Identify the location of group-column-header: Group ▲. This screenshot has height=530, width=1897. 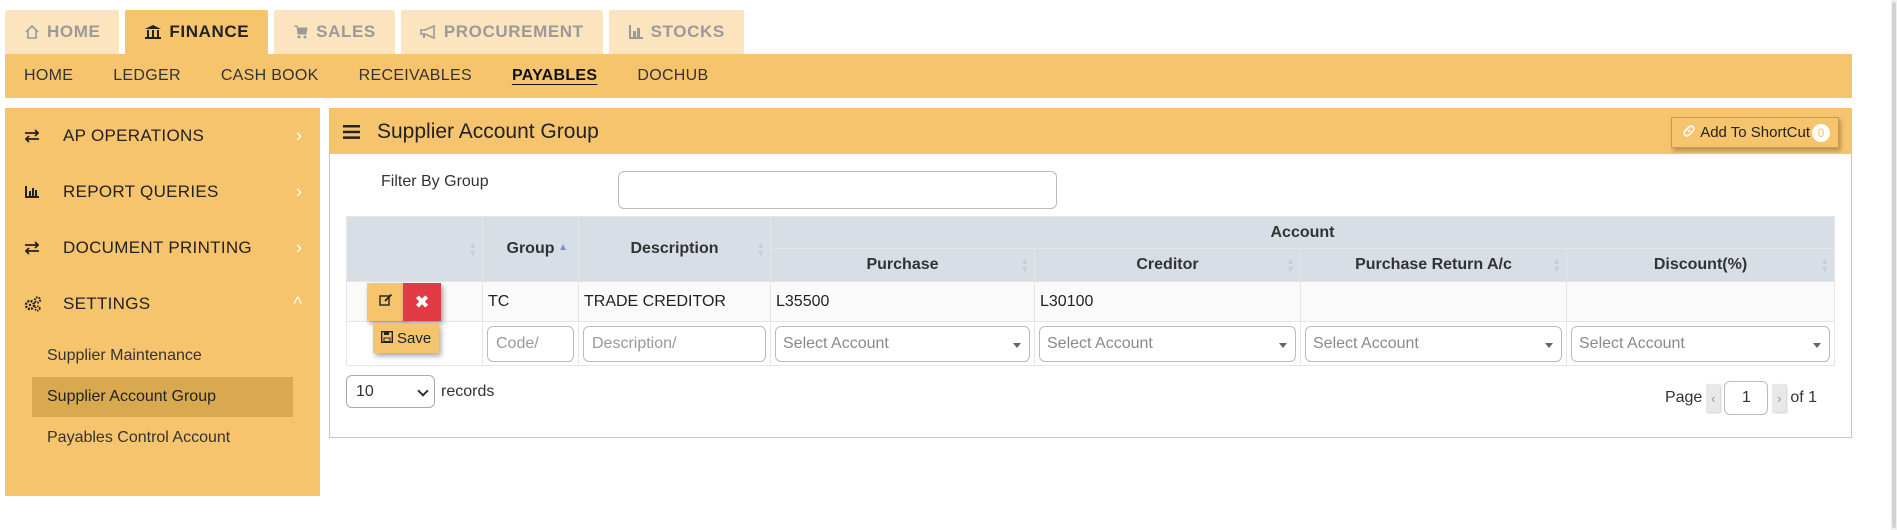
(530, 249).